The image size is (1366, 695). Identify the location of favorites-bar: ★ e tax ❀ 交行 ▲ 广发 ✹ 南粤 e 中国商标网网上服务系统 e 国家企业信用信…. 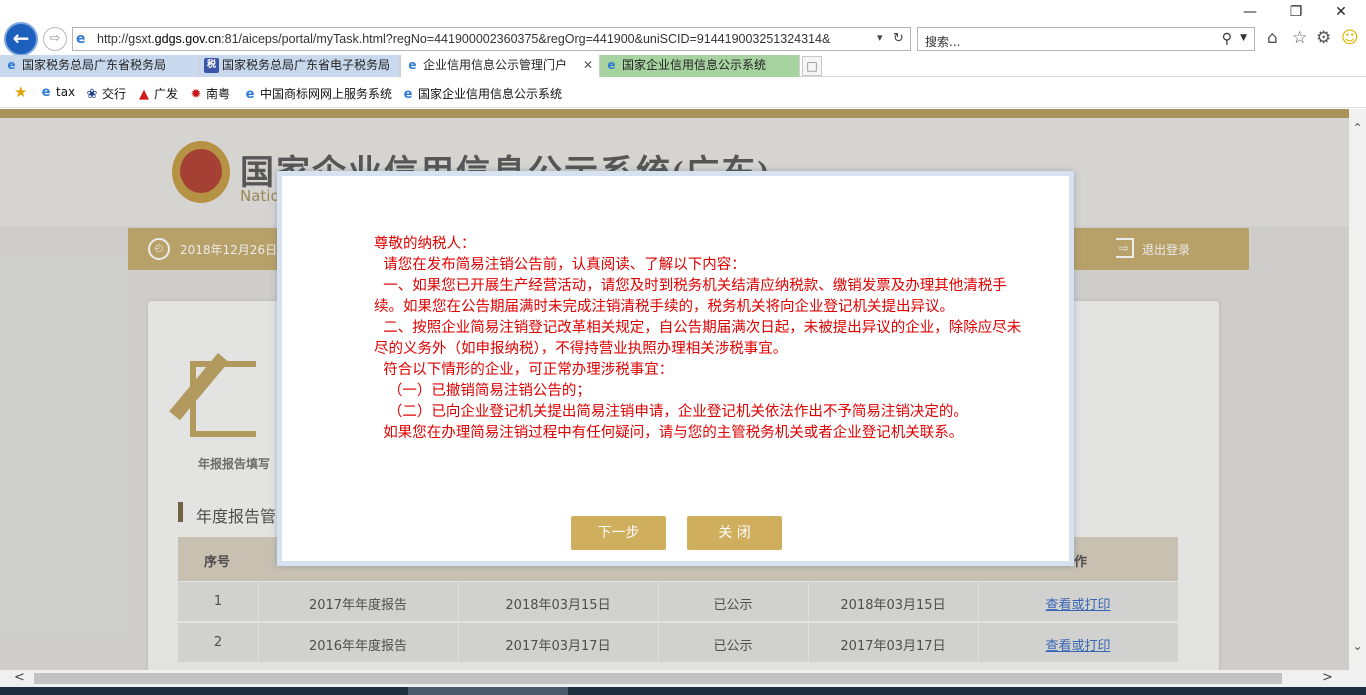
(683, 93).